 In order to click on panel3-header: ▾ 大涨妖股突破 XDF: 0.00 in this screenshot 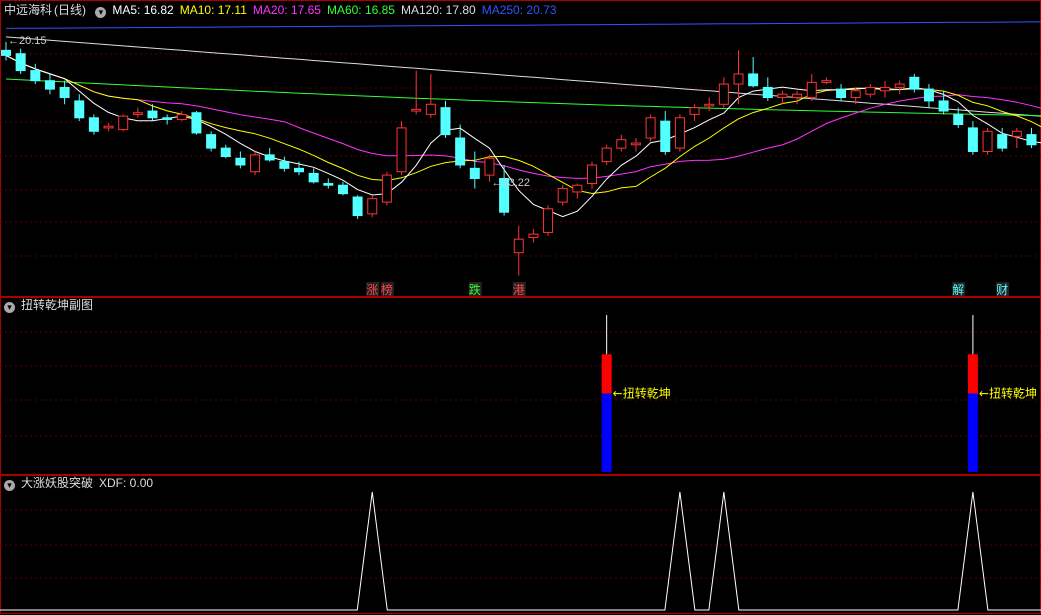, I will do `click(81, 483)`.